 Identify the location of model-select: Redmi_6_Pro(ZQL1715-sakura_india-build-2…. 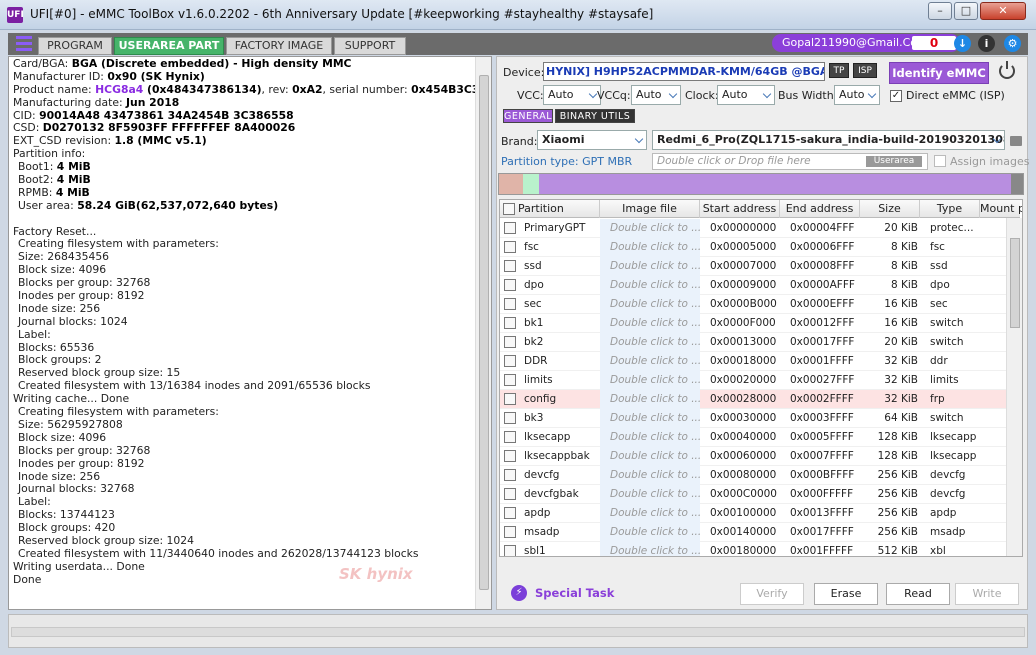
(828, 140).